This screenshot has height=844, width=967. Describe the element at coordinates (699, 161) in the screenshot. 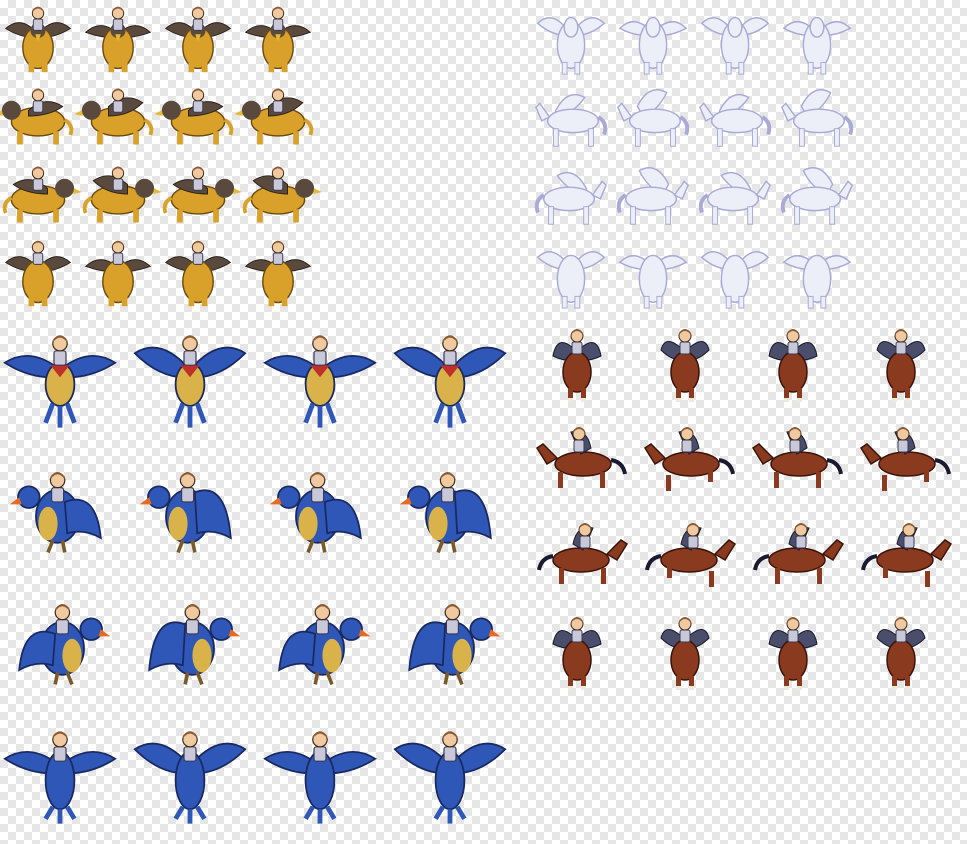

I see `pegasus-sprite-sheet` at that location.